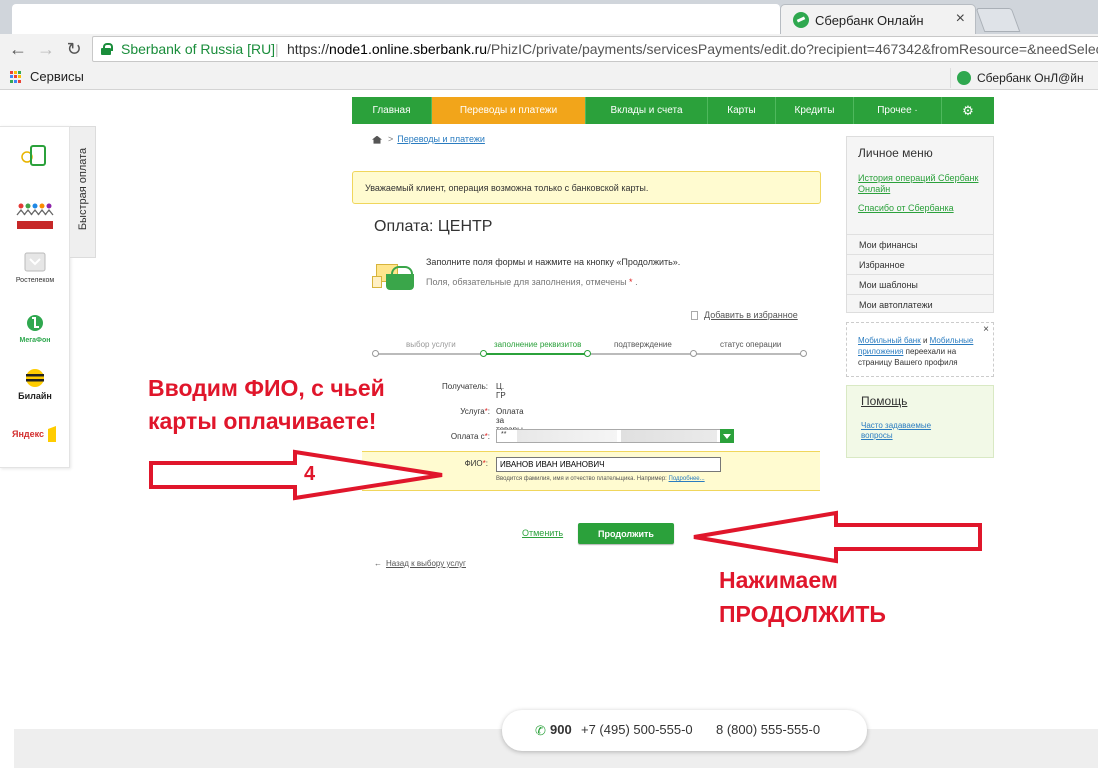 This screenshot has height=768, width=1098. I want to click on short-number: 900, so click(561, 729).